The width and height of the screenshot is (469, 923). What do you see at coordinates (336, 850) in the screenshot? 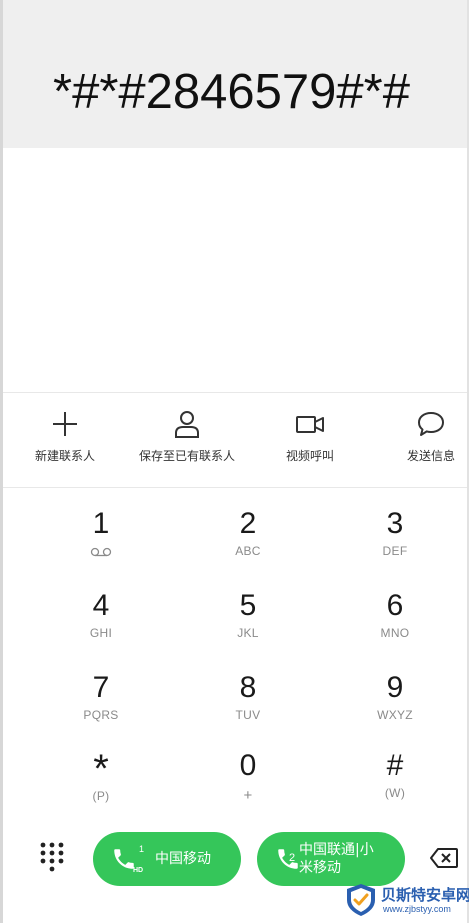
I see `carrier-name-line1: 中国联通|小` at bounding box center [336, 850].